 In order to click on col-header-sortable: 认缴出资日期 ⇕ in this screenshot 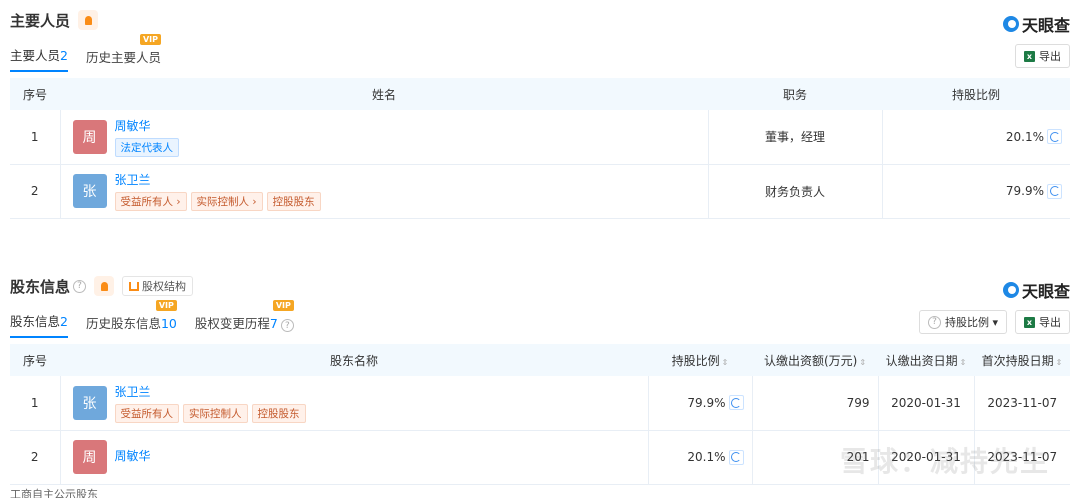, I will do `click(926, 360)`.